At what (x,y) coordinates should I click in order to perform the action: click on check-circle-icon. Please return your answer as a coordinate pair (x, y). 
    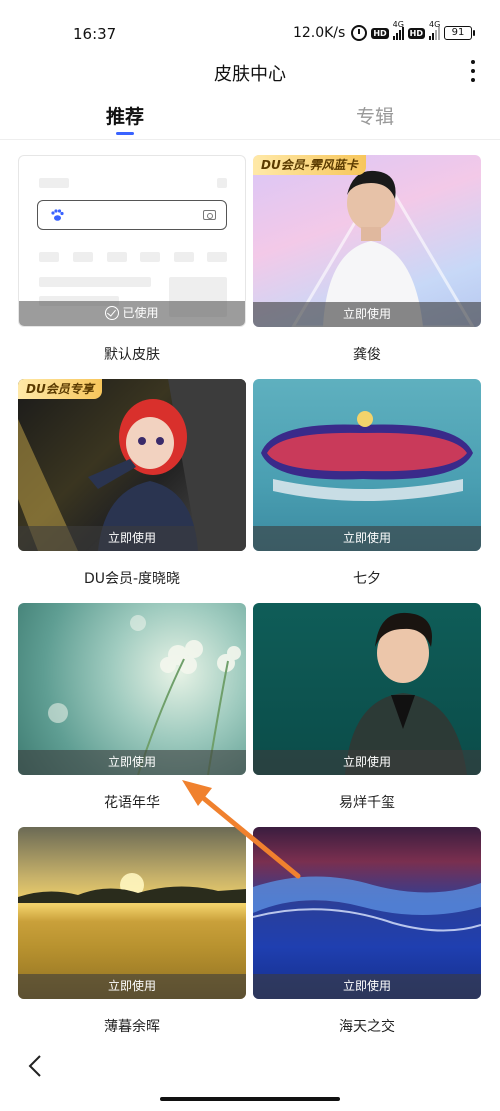
    Looking at the image, I should click on (112, 313).